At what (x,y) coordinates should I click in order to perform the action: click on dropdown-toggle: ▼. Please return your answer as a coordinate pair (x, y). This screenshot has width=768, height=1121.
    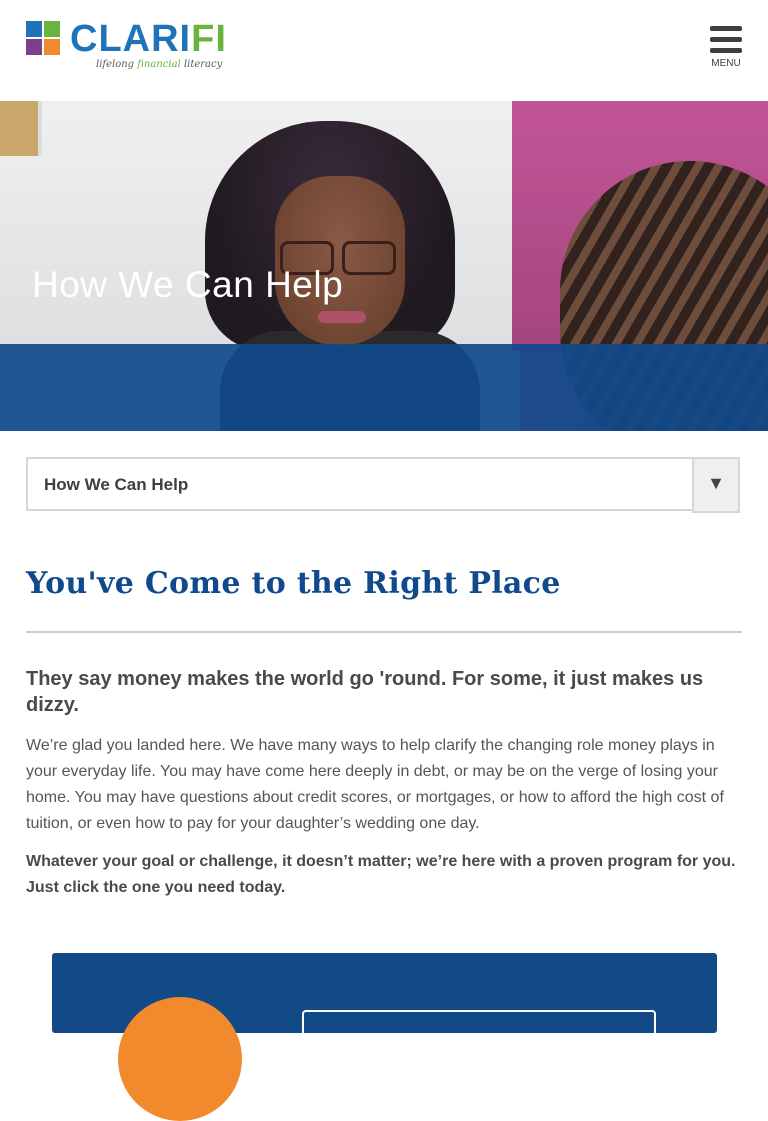
    Looking at the image, I should click on (716, 485).